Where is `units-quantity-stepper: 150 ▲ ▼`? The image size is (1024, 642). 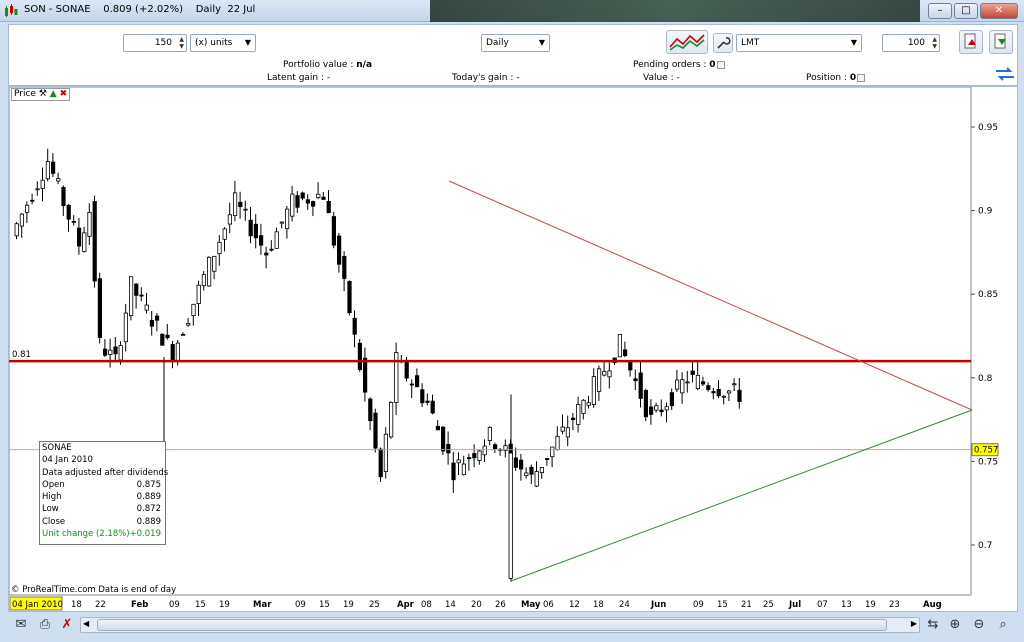 units-quantity-stepper: 150 ▲ ▼ is located at coordinates (155, 43).